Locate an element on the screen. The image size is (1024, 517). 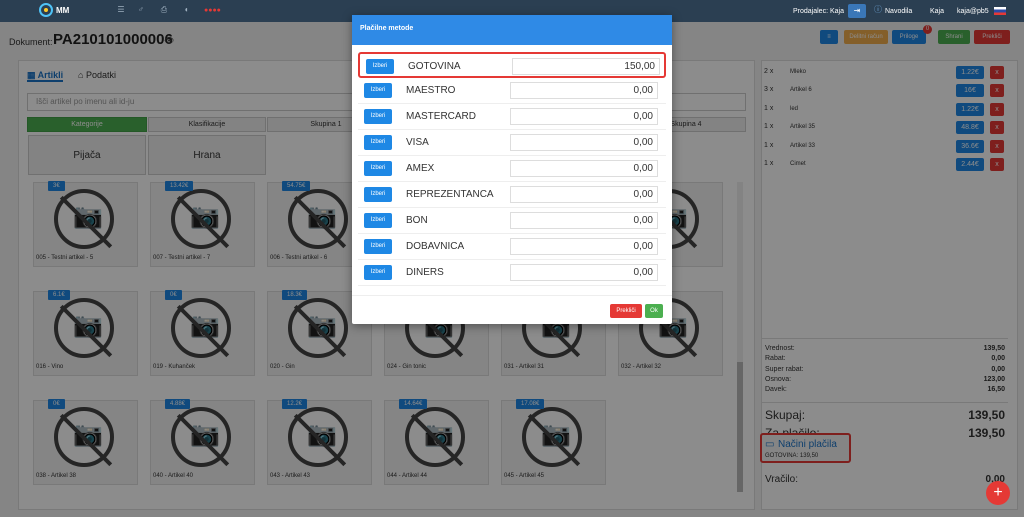
user-icon: ♂ is located at coordinates (141, 10).